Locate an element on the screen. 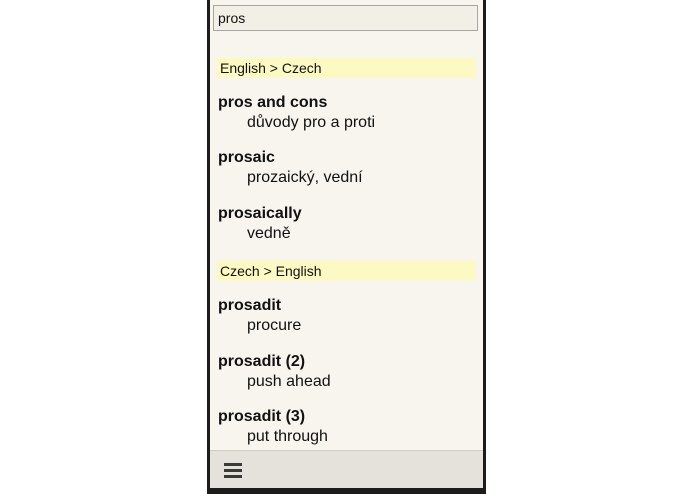  list-item: pros and cons důvody pro a proti is located at coordinates (347, 113).